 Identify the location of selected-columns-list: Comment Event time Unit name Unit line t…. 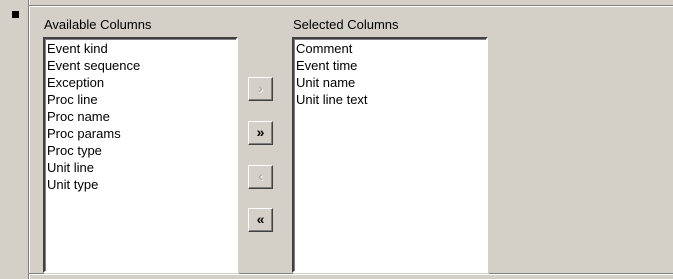
(390, 73).